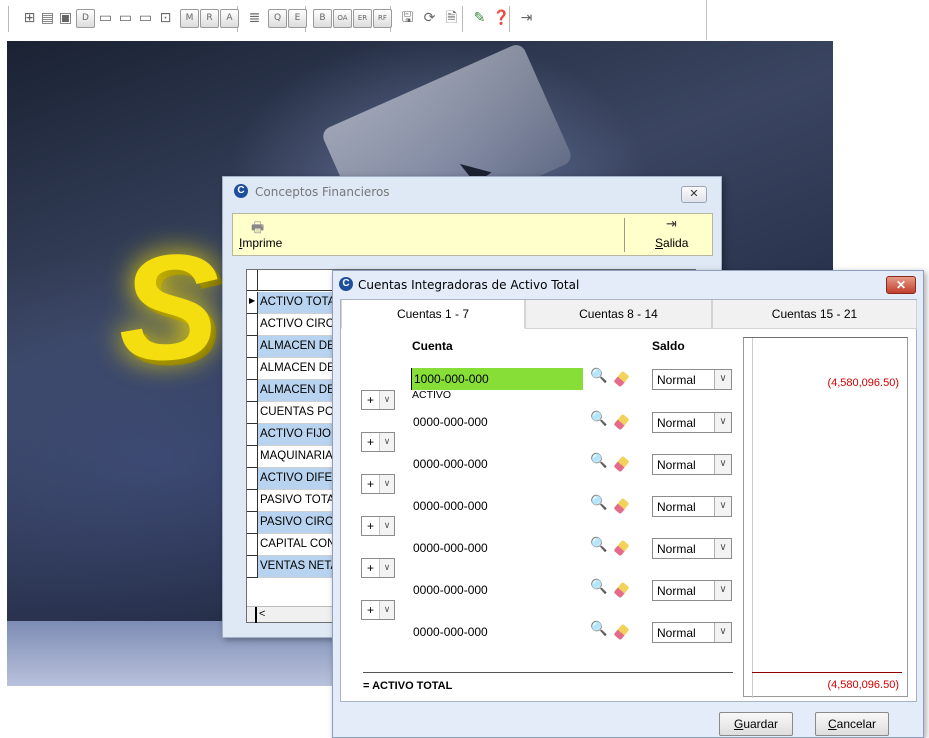  I want to click on d-button: D, so click(85, 18).